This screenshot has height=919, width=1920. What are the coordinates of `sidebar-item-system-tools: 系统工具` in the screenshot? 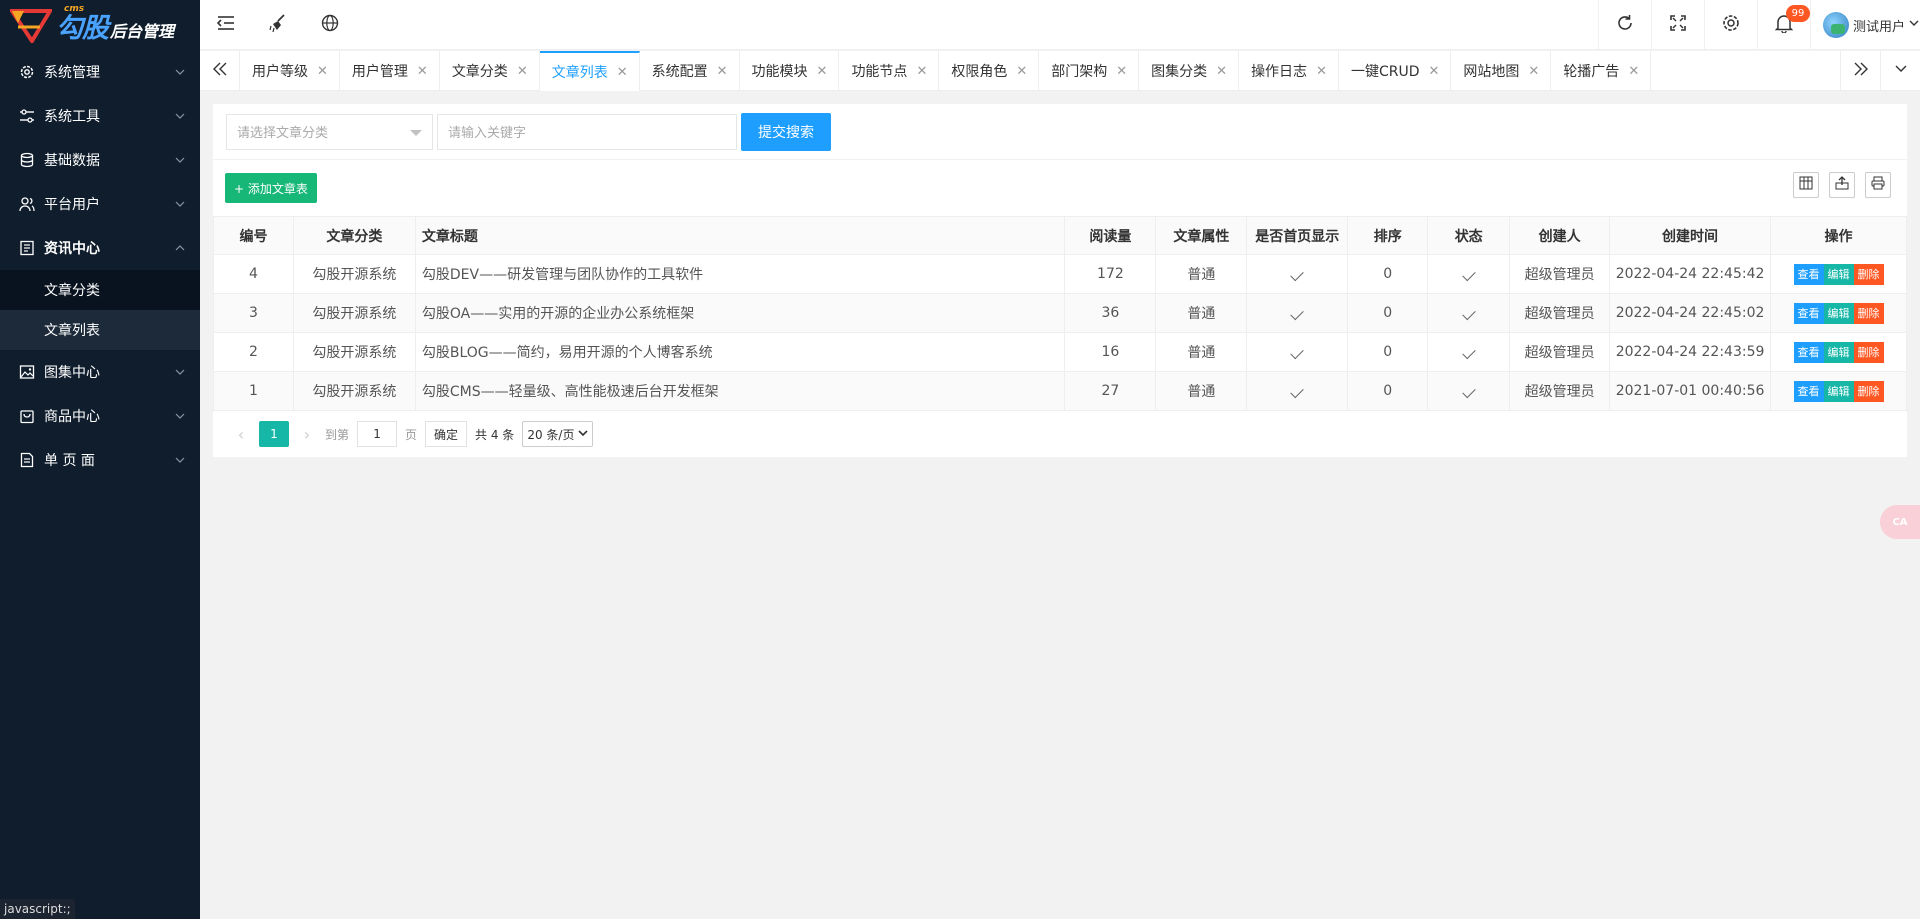 It's located at (100, 116).